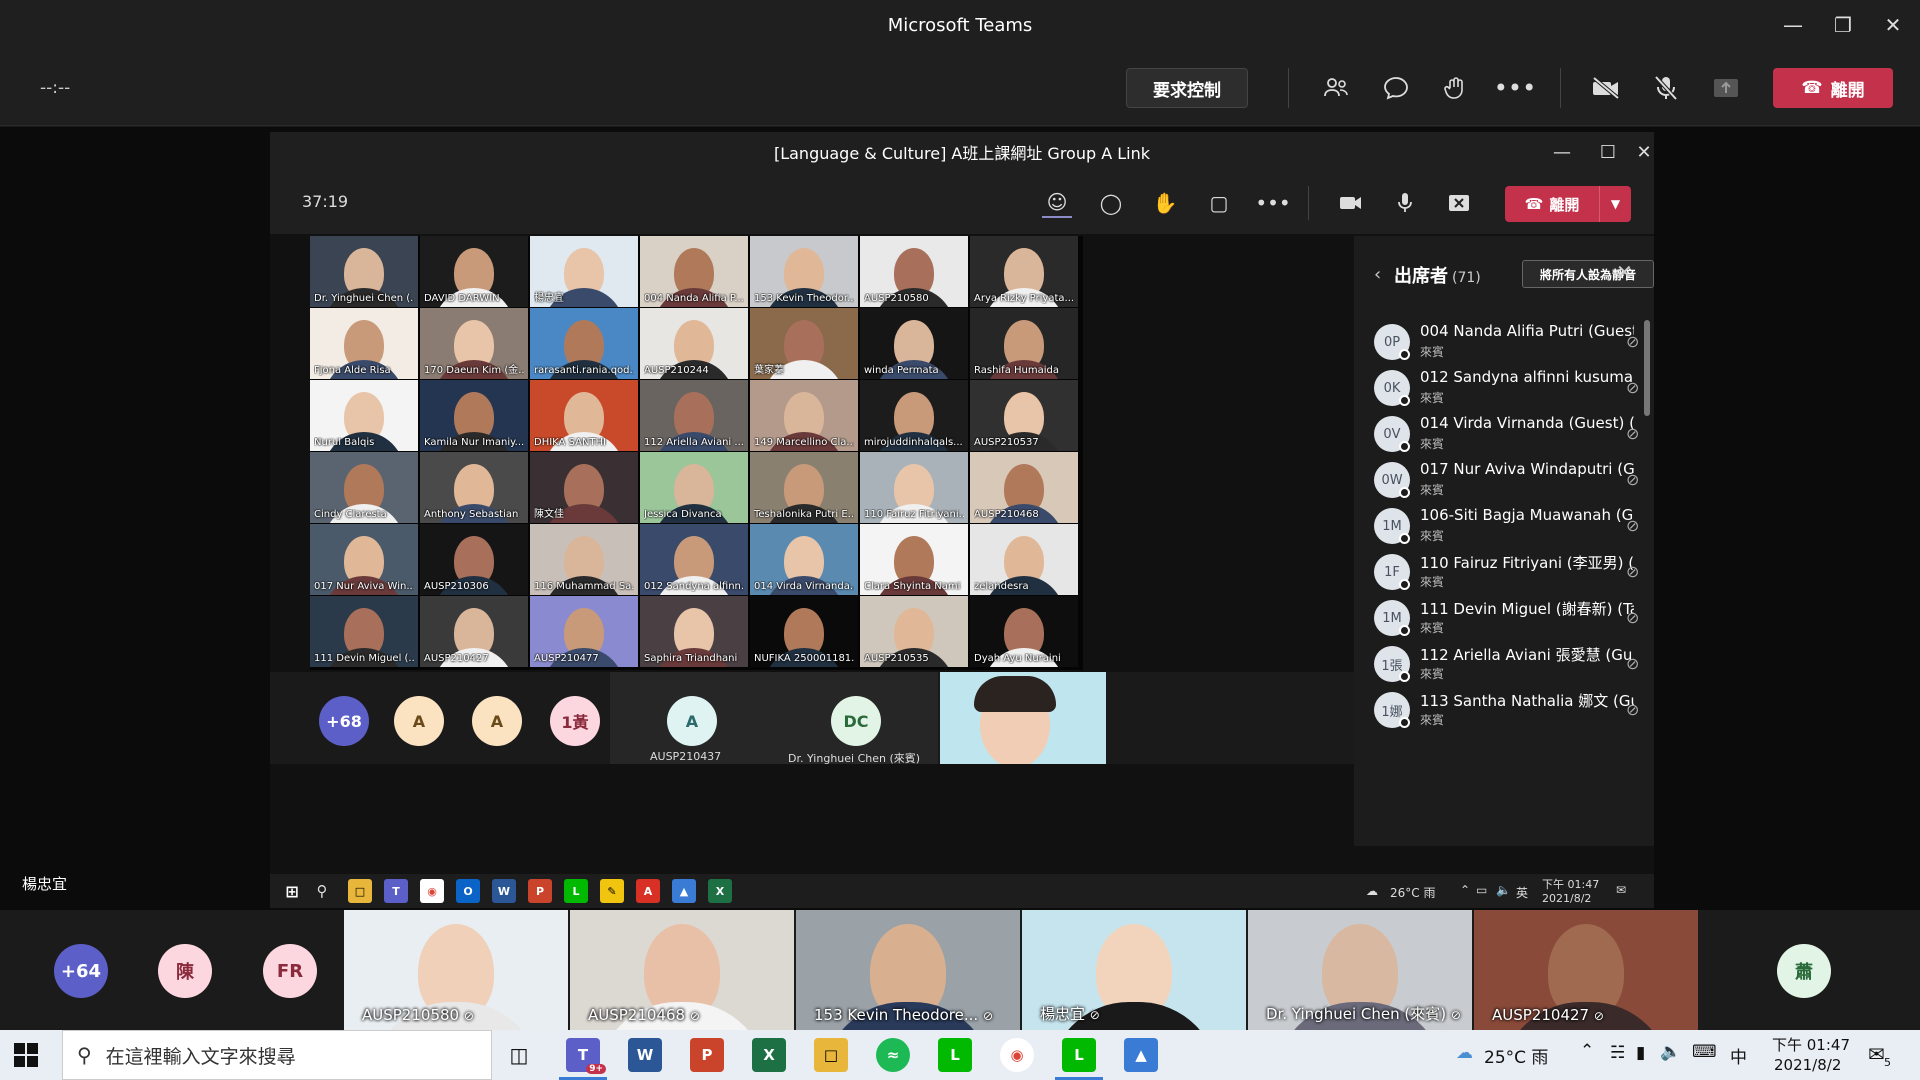 The height and width of the screenshot is (1080, 1920). Describe the element at coordinates (1464, 1053) in the screenshot. I see `weather-icon: ☁` at that location.